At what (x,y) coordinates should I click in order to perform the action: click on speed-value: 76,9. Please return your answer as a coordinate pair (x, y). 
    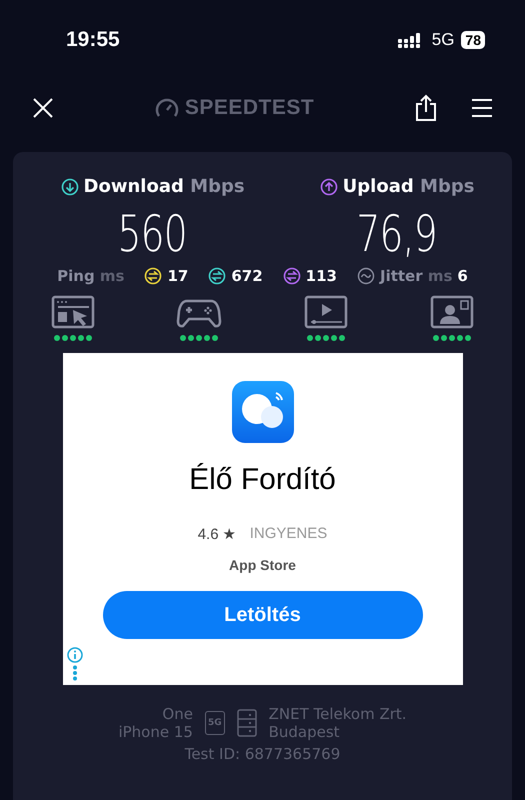
    Looking at the image, I should click on (397, 234).